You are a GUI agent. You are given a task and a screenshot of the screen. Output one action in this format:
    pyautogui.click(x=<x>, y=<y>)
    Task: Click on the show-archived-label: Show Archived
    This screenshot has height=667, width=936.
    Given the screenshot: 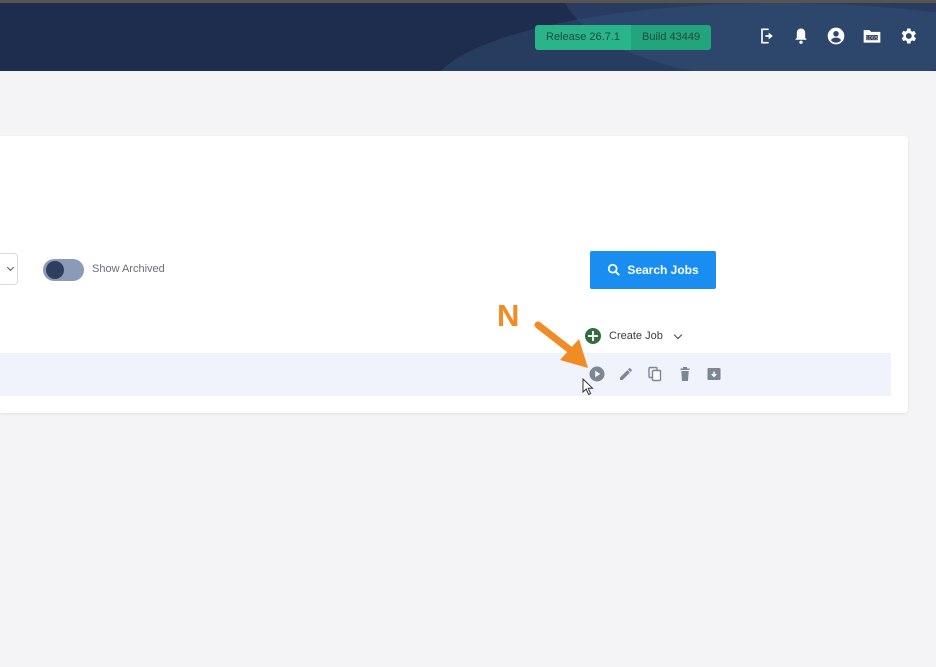 What is the action you would take?
    pyautogui.click(x=128, y=269)
    